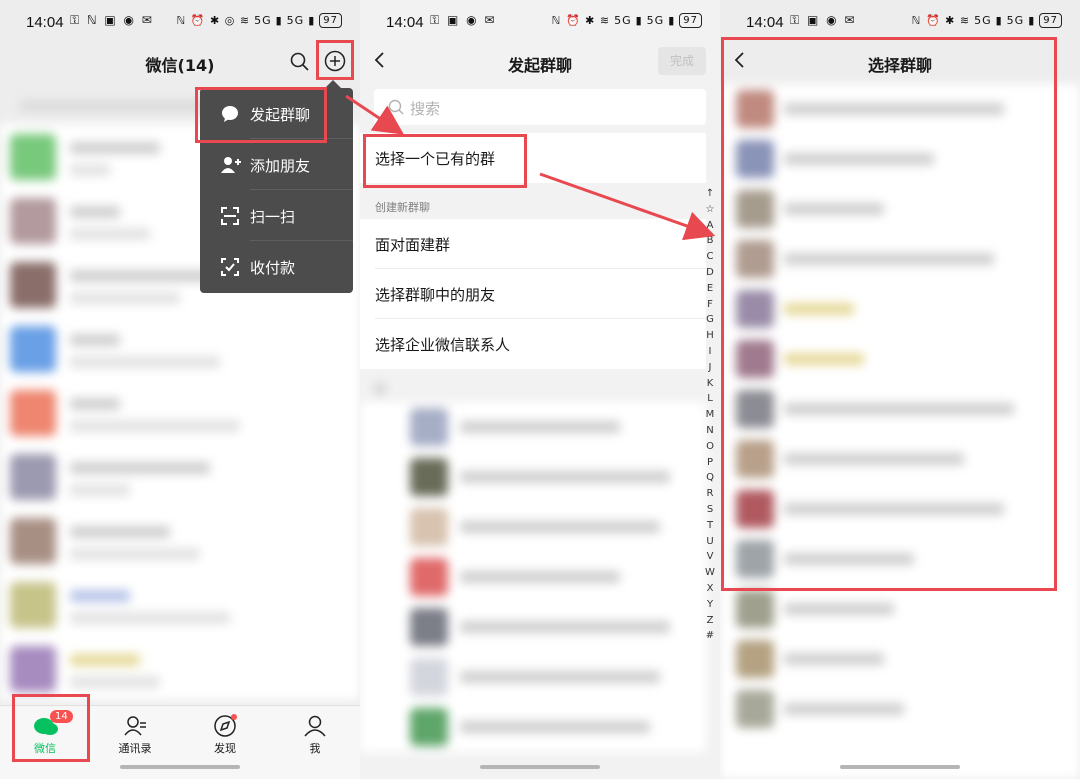 This screenshot has height=779, width=1080. What do you see at coordinates (540, 107) in the screenshot?
I see `search-input: 搜索` at bounding box center [540, 107].